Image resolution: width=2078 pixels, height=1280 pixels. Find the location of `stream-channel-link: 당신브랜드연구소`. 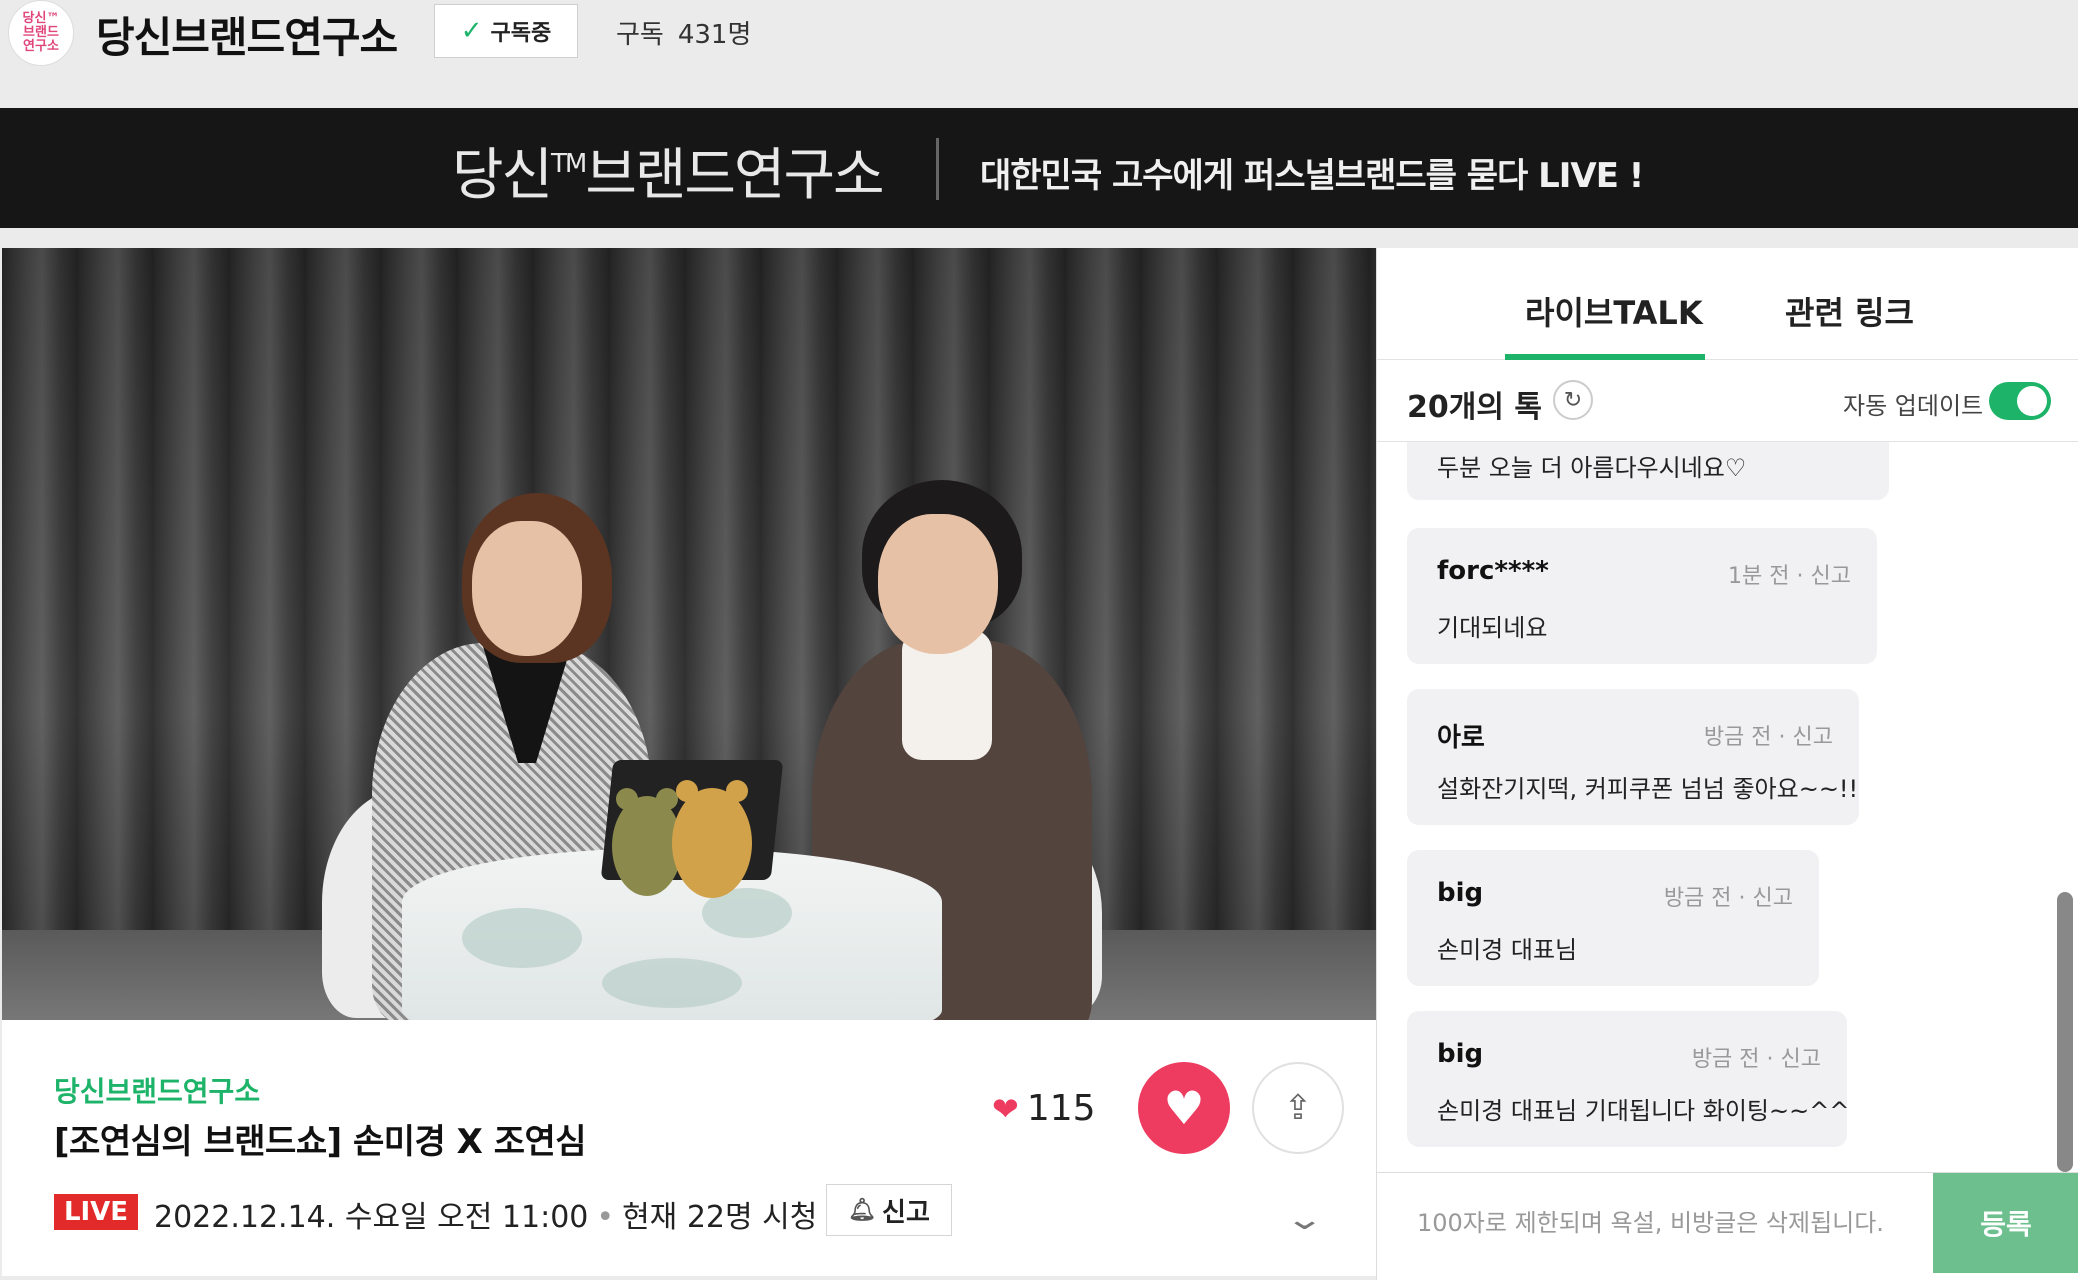

stream-channel-link: 당신브랜드연구소 is located at coordinates (157, 1090).